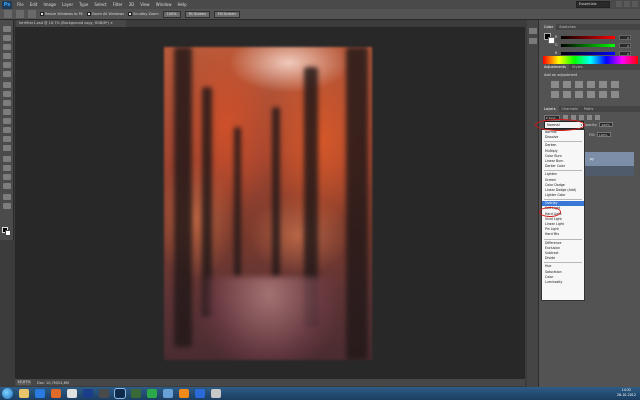 The image size is (640, 400). Describe the element at coordinates (589, 109) in the screenshot. I see `tab-paths: Paths` at that location.